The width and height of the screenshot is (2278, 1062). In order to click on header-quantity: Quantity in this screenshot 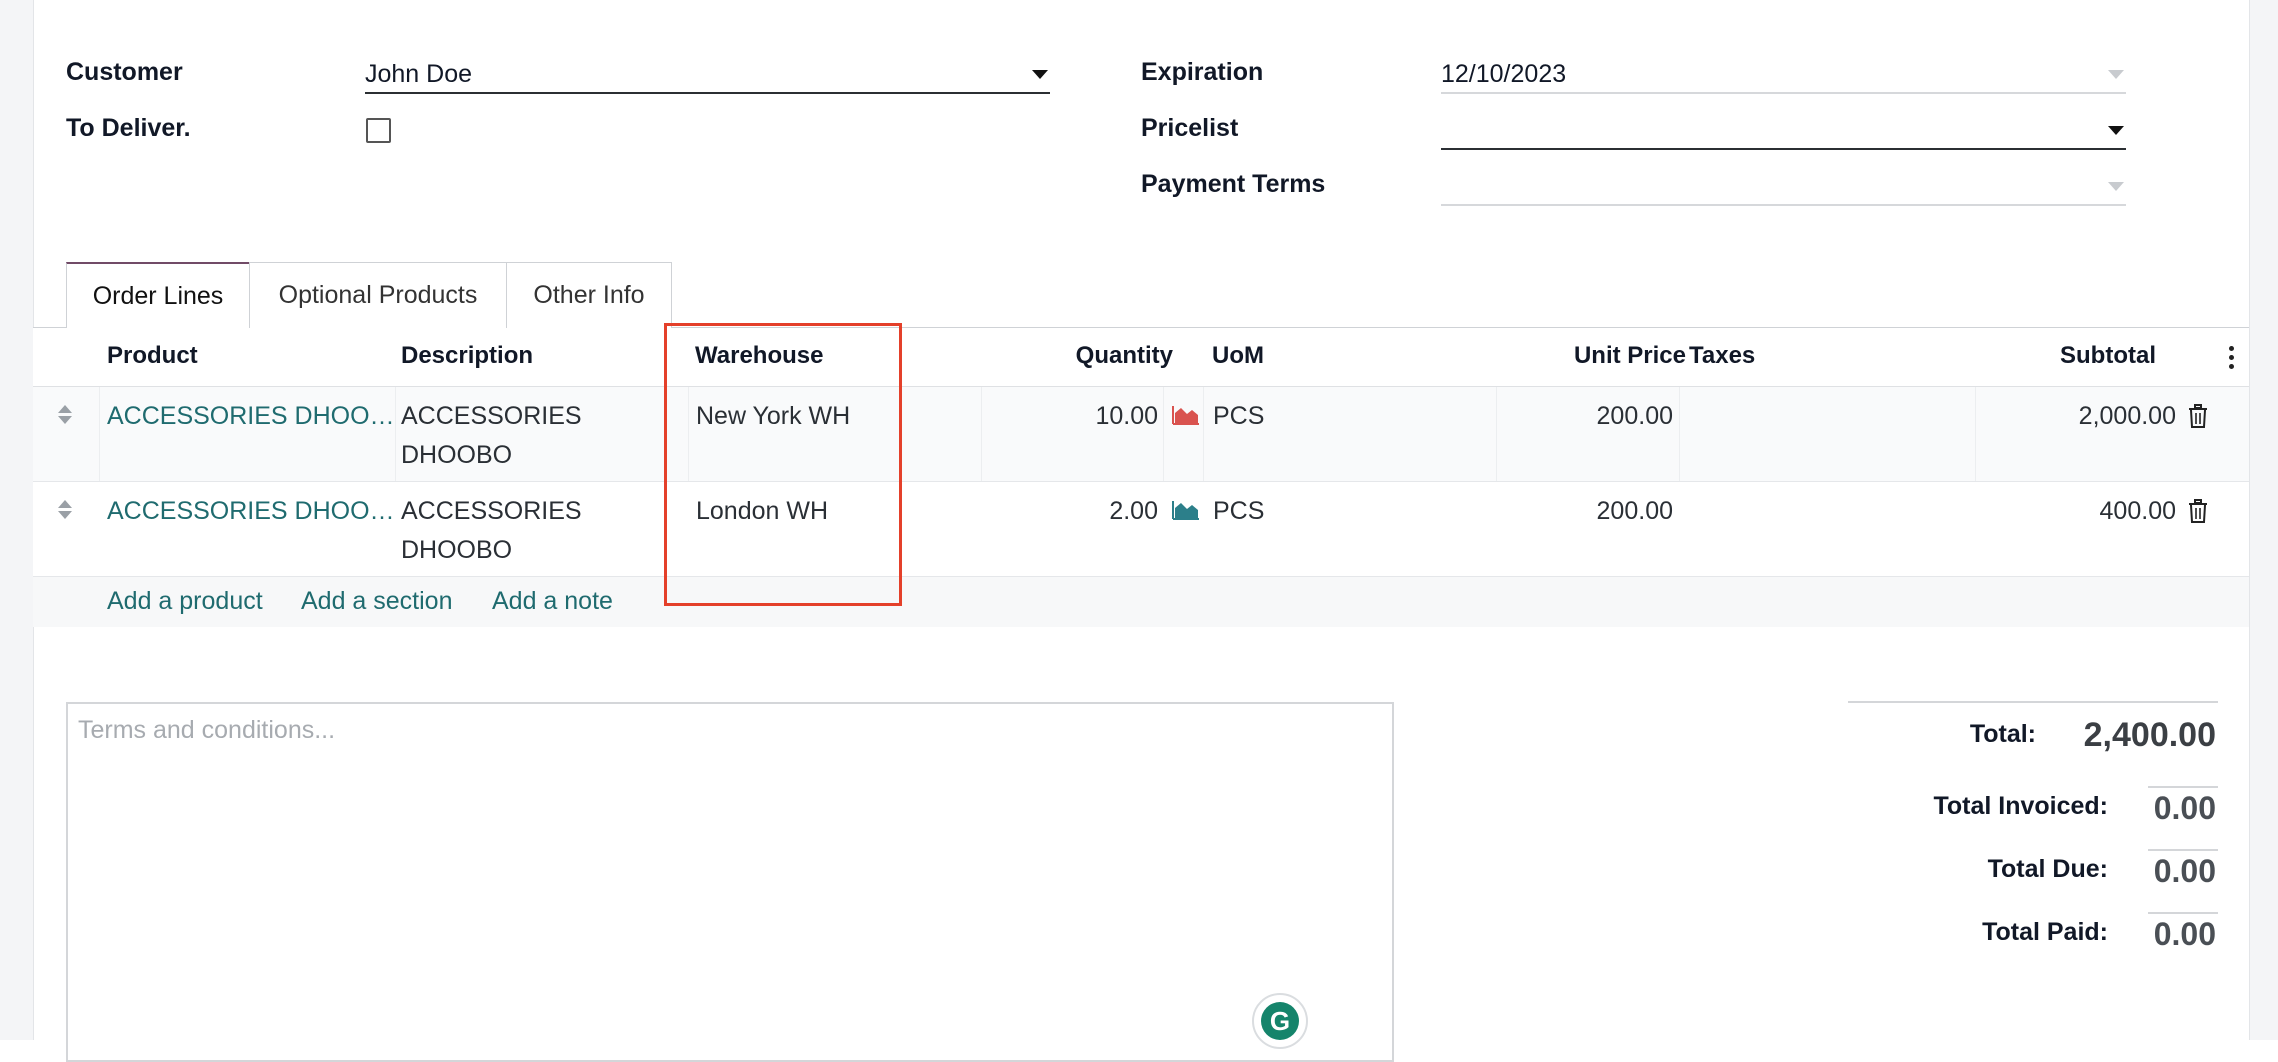, I will do `click(1095, 356)`.